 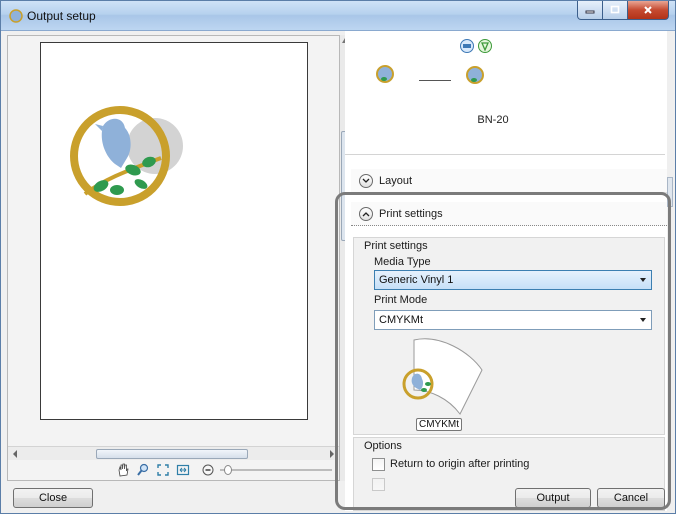 What do you see at coordinates (183, 470) in the screenshot?
I see `actual-size-icon` at bounding box center [183, 470].